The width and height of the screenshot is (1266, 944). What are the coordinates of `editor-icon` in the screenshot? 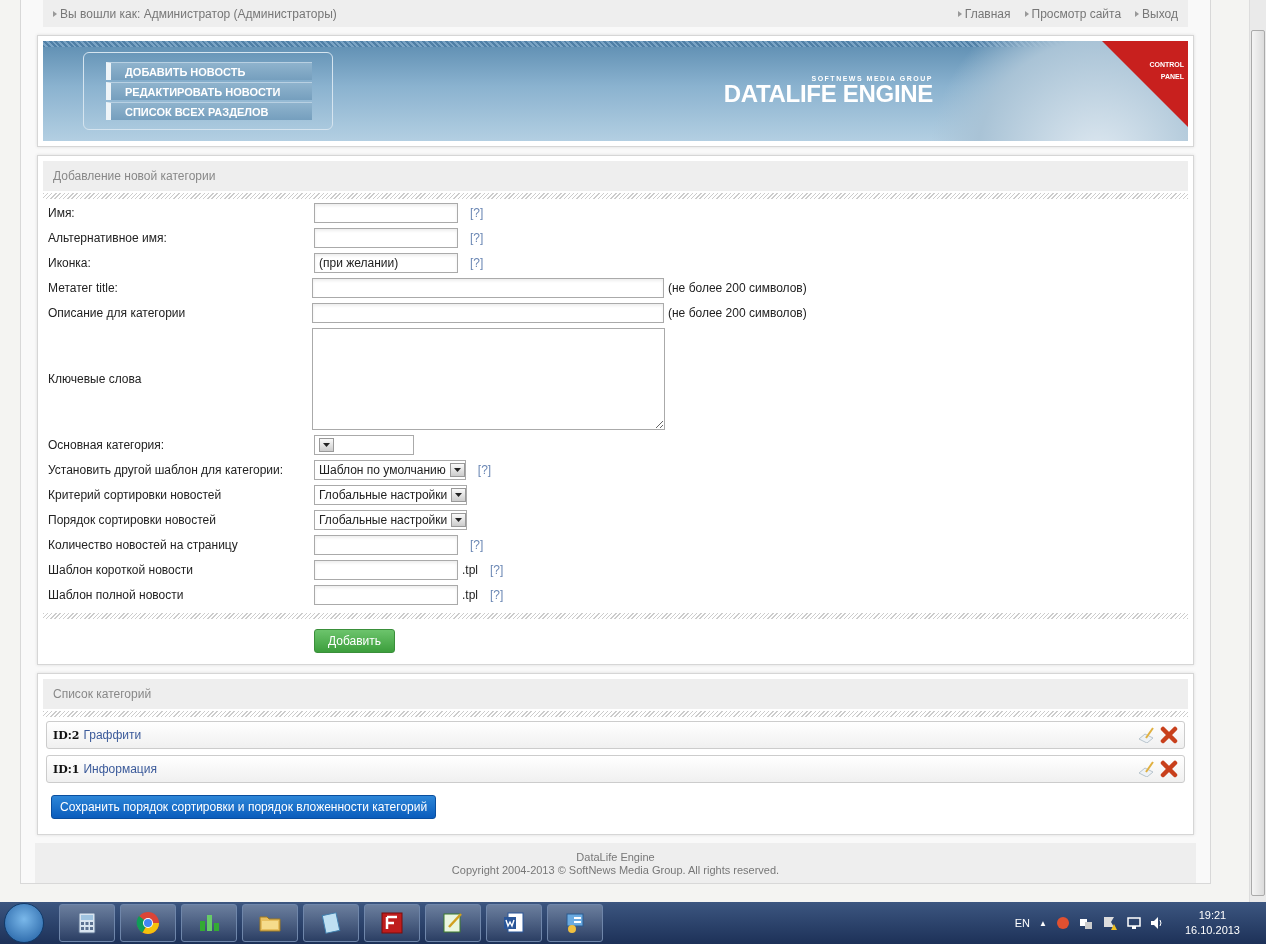 It's located at (453, 923).